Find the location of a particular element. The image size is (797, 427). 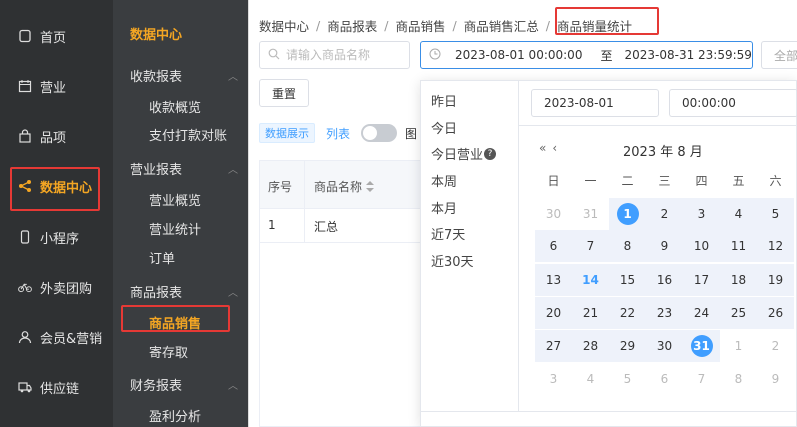

calendar-day-other-month: 7 is located at coordinates (701, 379).